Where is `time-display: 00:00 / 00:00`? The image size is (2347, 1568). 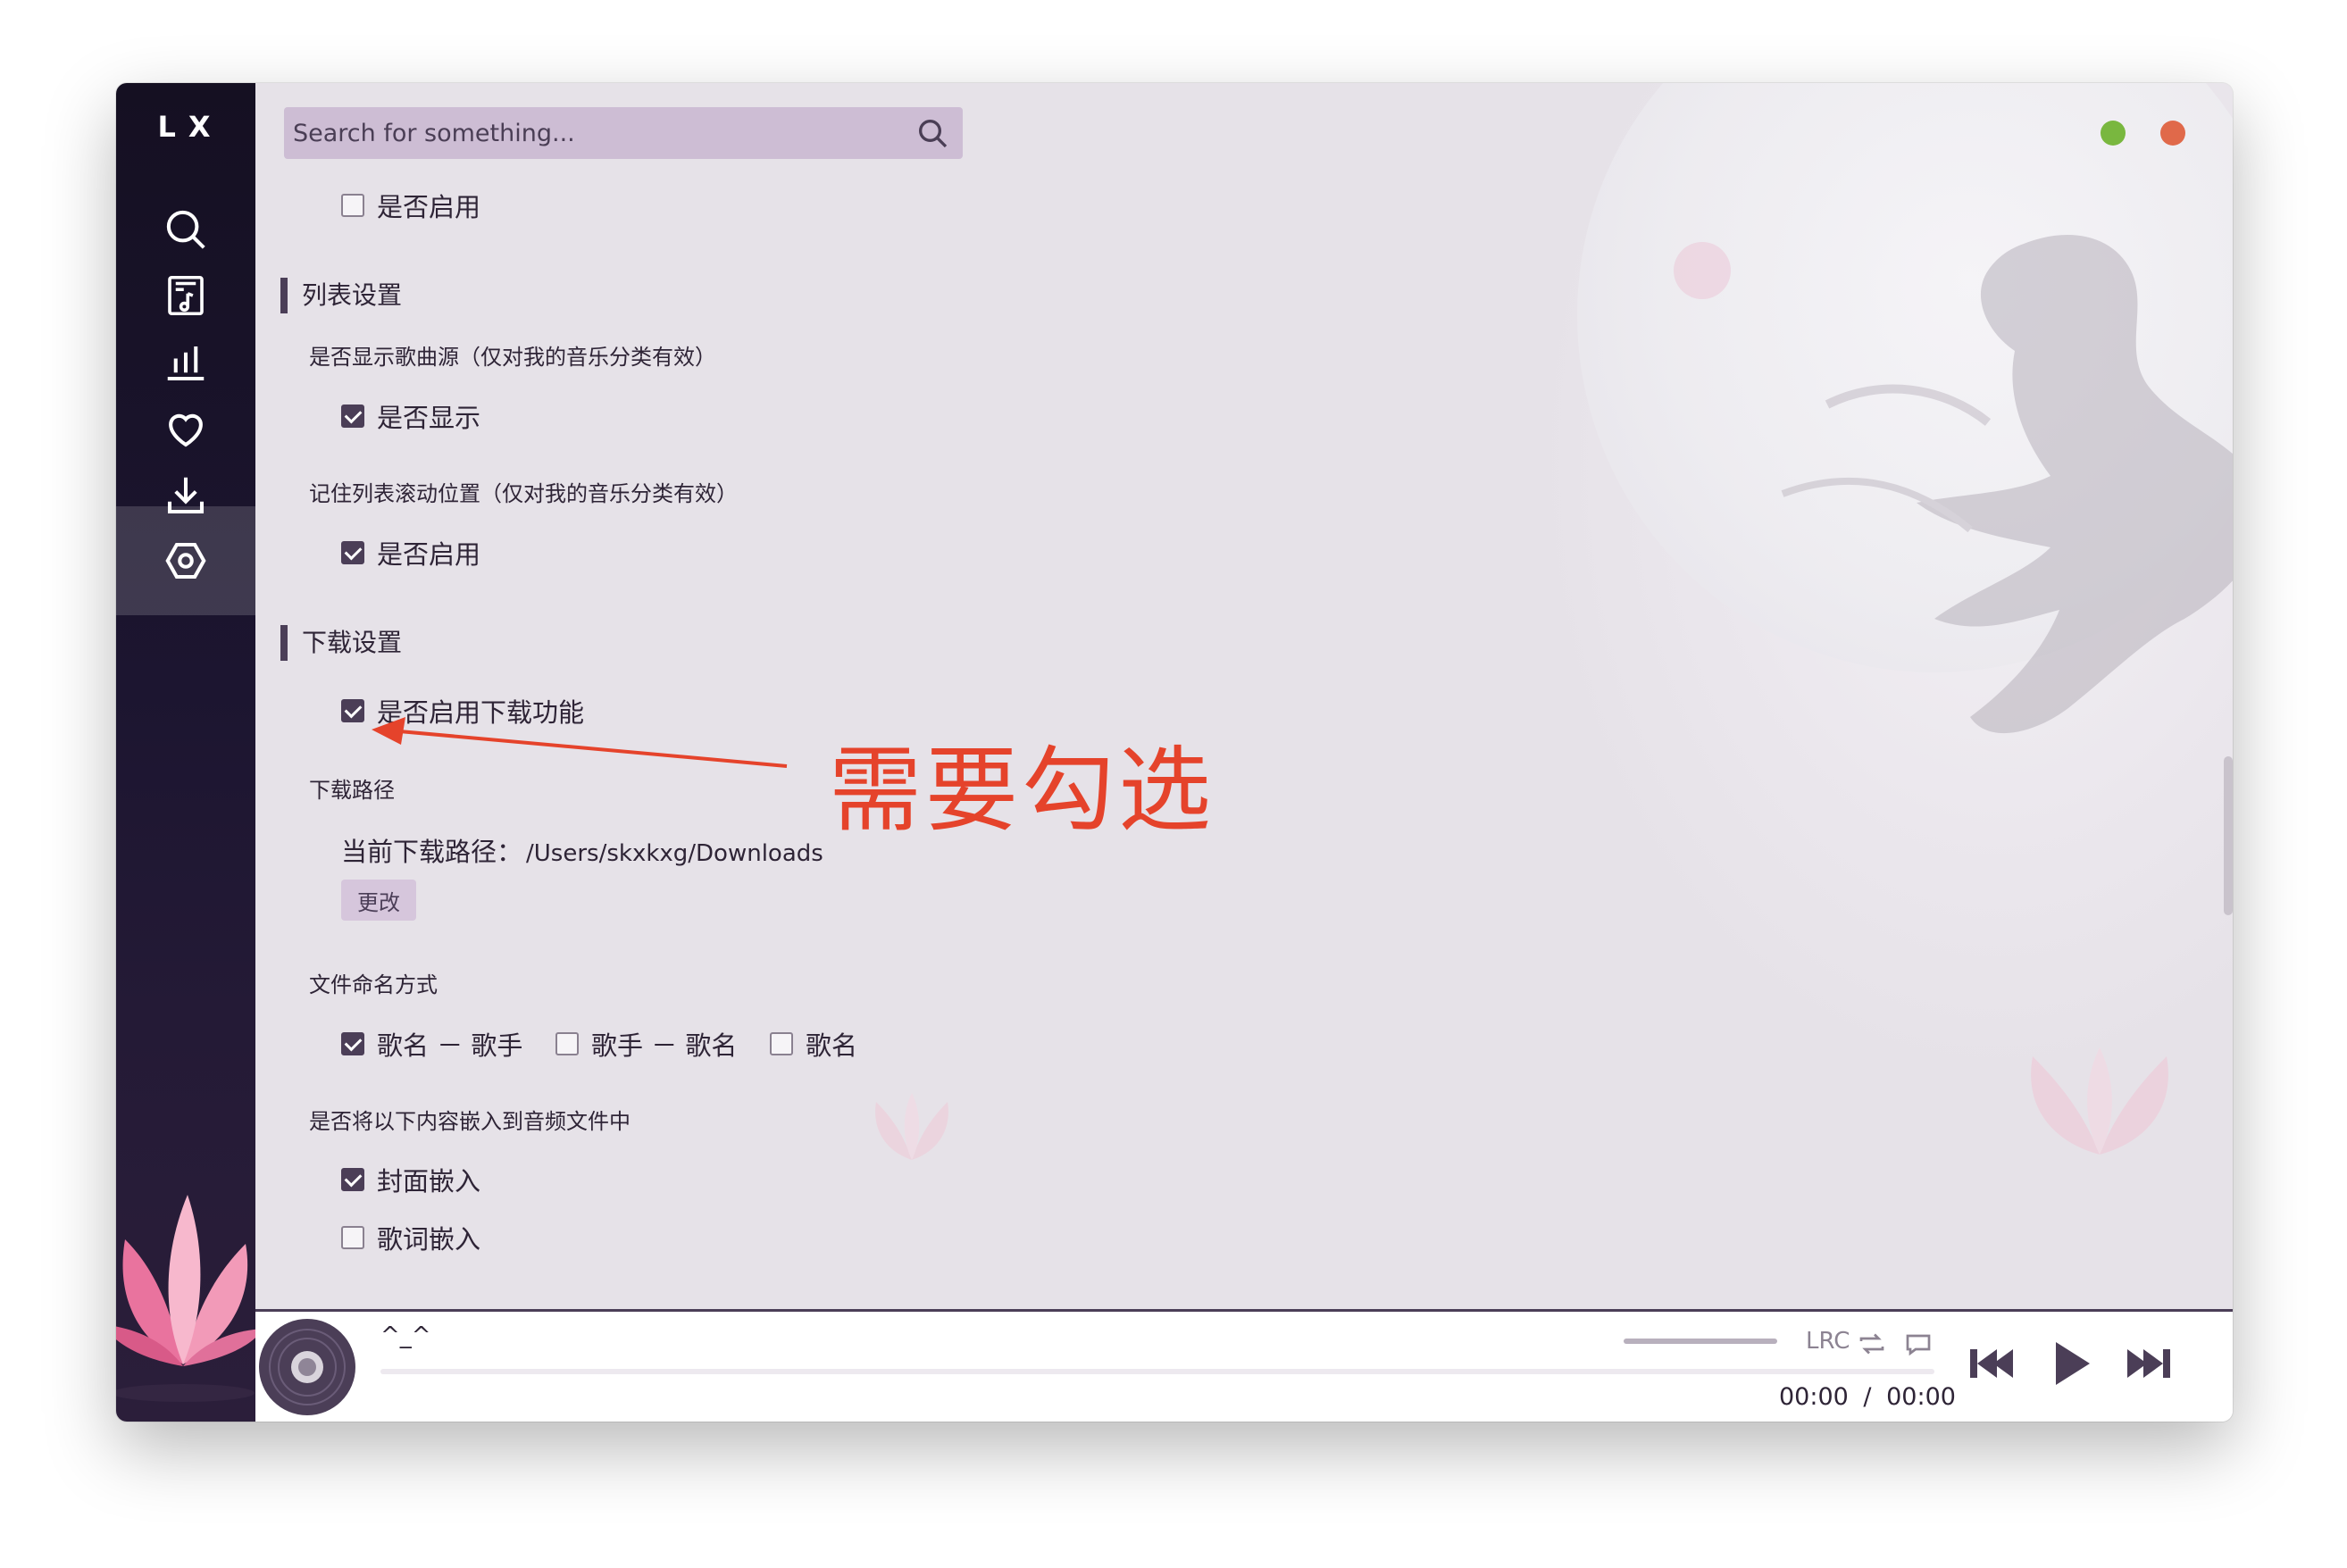
time-display: 00:00 / 00:00 is located at coordinates (1867, 1397).